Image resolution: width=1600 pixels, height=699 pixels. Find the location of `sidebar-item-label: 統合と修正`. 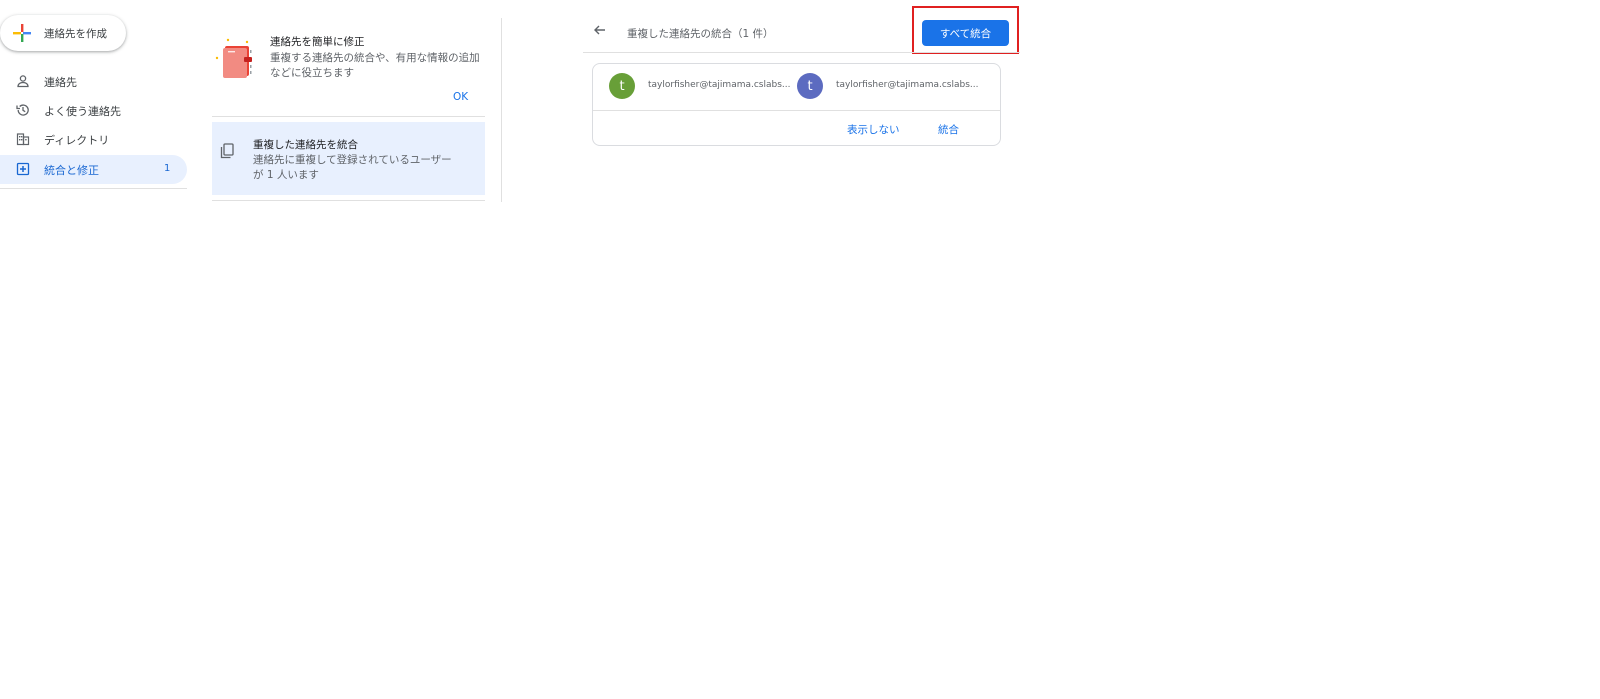

sidebar-item-label: 統合と修正 is located at coordinates (71, 170).